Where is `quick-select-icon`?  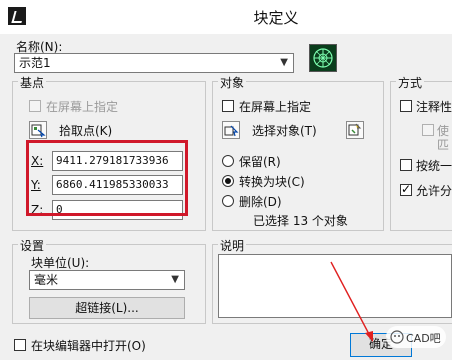 quick-select-icon is located at coordinates (355, 129).